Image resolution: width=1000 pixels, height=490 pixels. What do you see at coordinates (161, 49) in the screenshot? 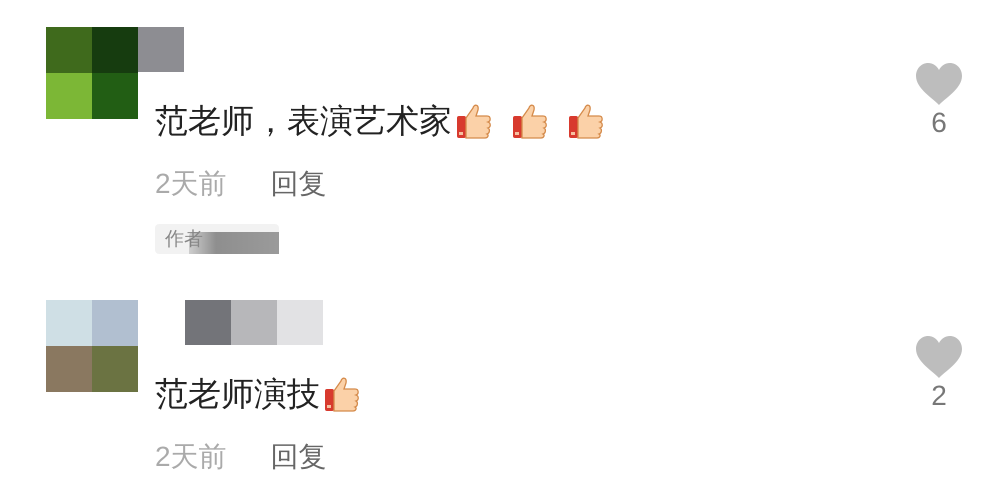
I see `redacted-username` at bounding box center [161, 49].